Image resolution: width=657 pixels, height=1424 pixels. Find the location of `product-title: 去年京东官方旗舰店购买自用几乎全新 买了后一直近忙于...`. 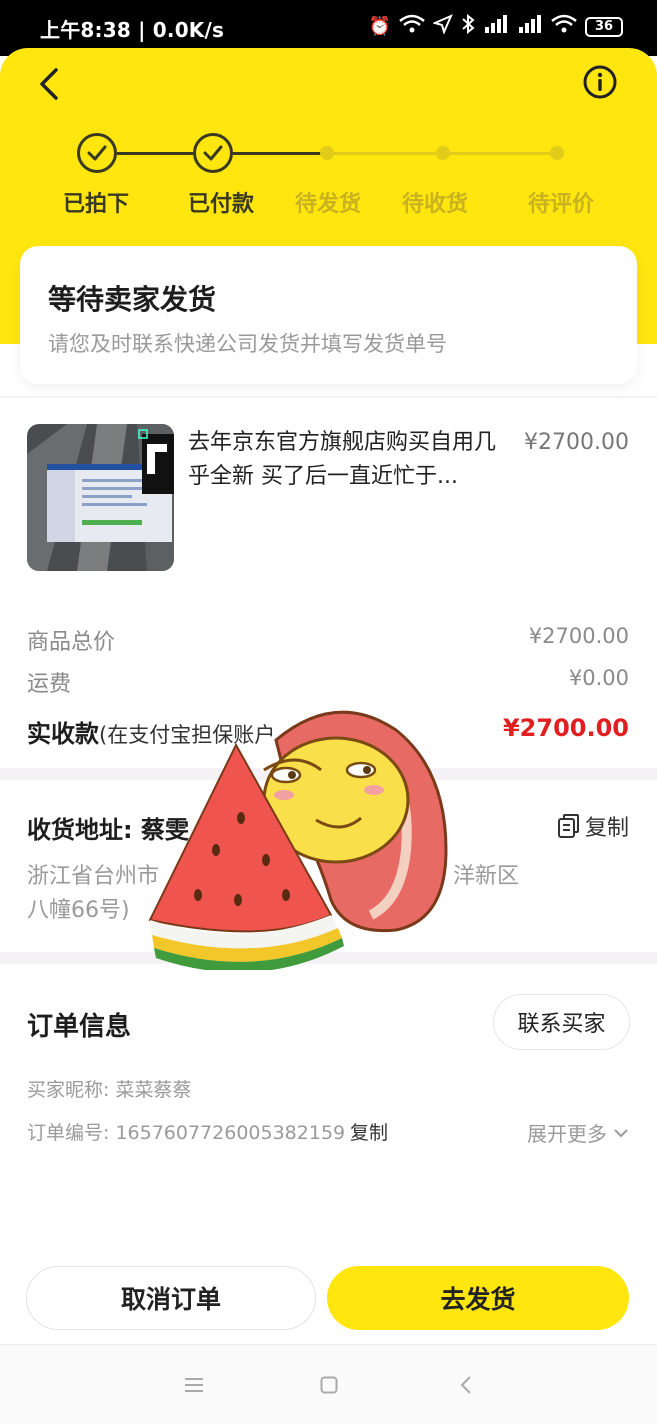

product-title: 去年京东官方旗舰店购买自用几乎全新 买了后一直近忙于... is located at coordinates (347, 460).